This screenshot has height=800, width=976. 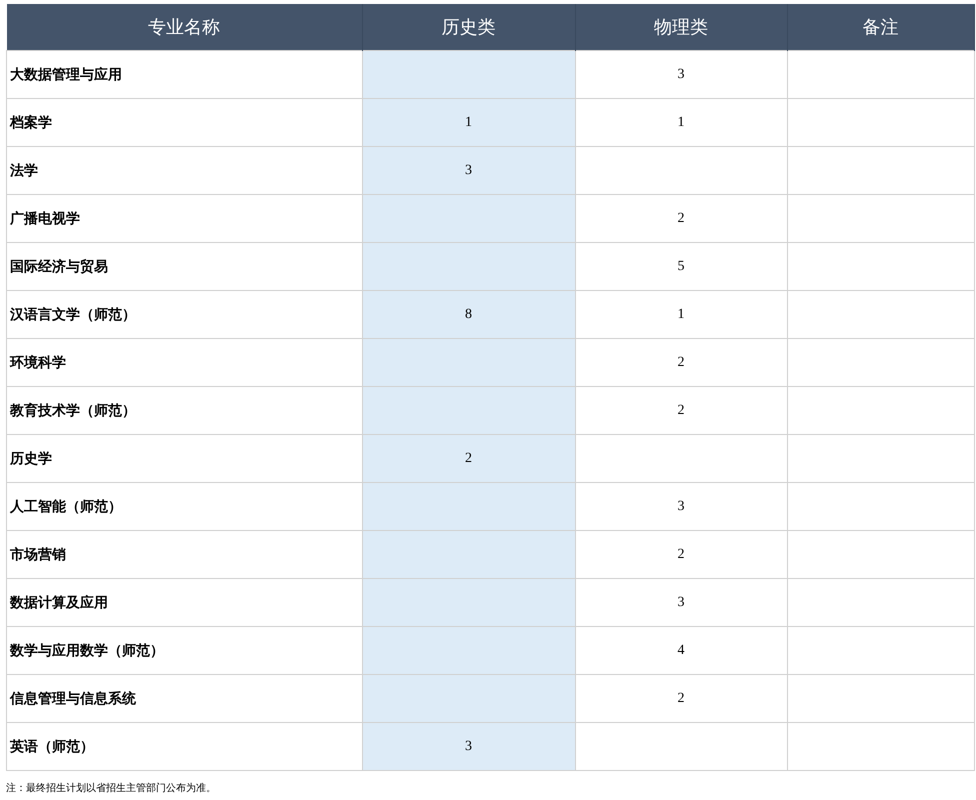 I want to click on major-name-cell: 汉语言文学（师范）, so click(x=184, y=314).